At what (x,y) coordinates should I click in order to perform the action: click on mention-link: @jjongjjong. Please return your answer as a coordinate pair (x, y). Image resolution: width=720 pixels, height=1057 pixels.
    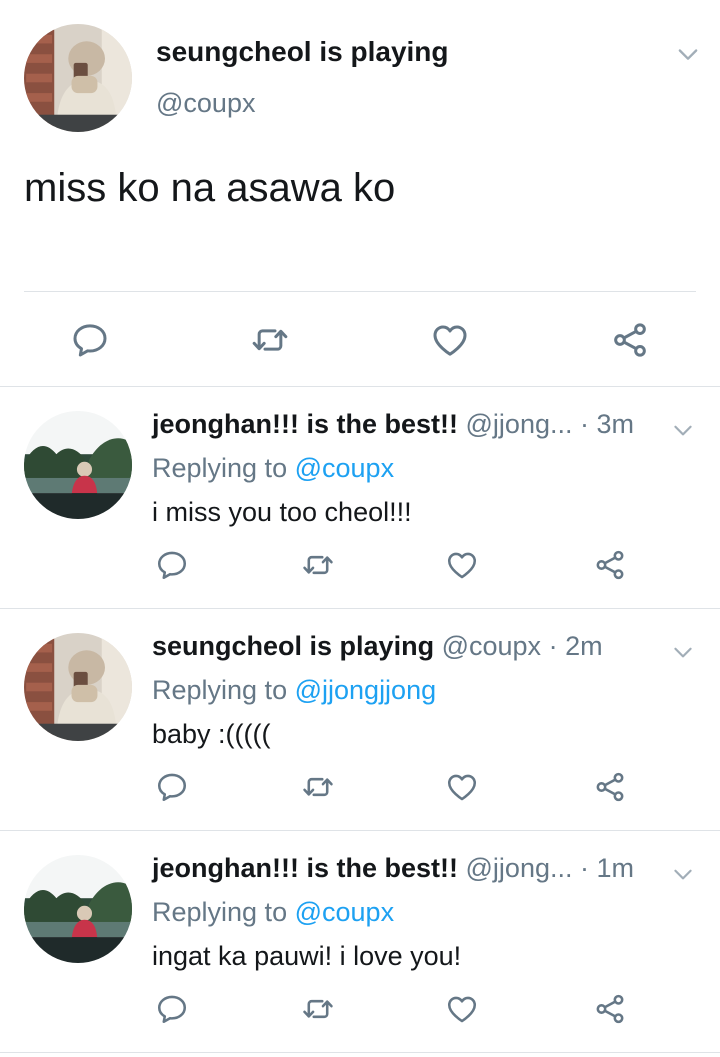
    Looking at the image, I should click on (366, 690).